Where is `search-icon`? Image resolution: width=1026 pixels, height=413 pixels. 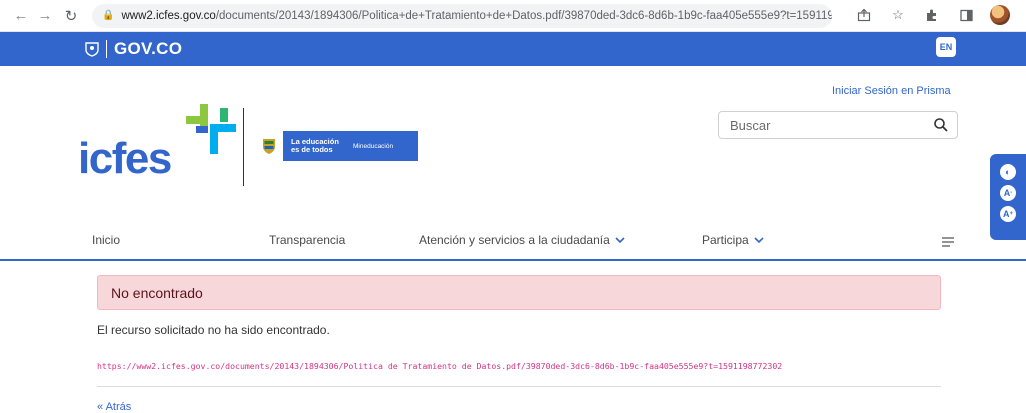 search-icon is located at coordinates (941, 125).